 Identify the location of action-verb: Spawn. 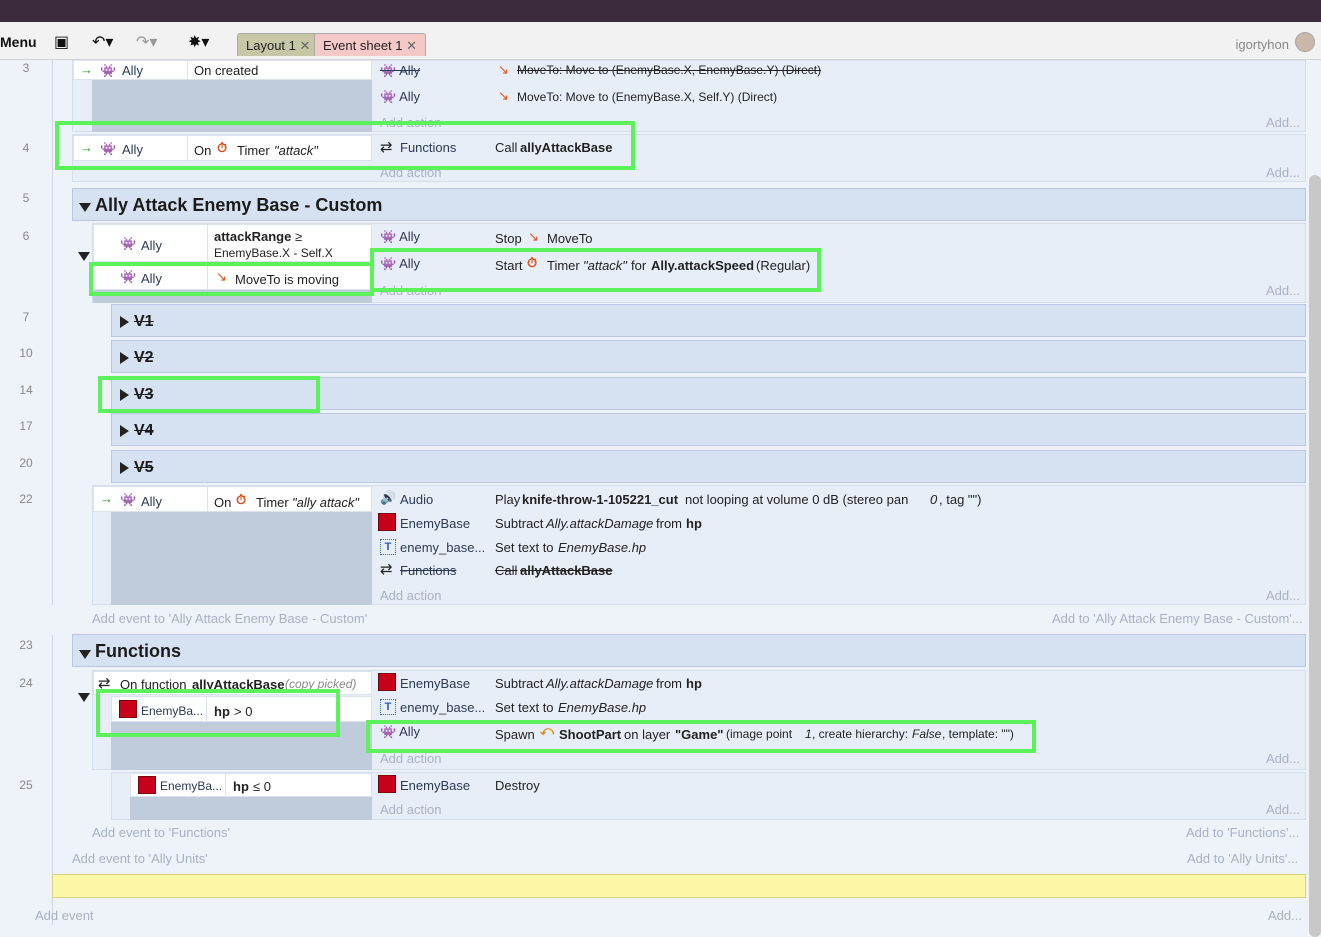
(515, 734).